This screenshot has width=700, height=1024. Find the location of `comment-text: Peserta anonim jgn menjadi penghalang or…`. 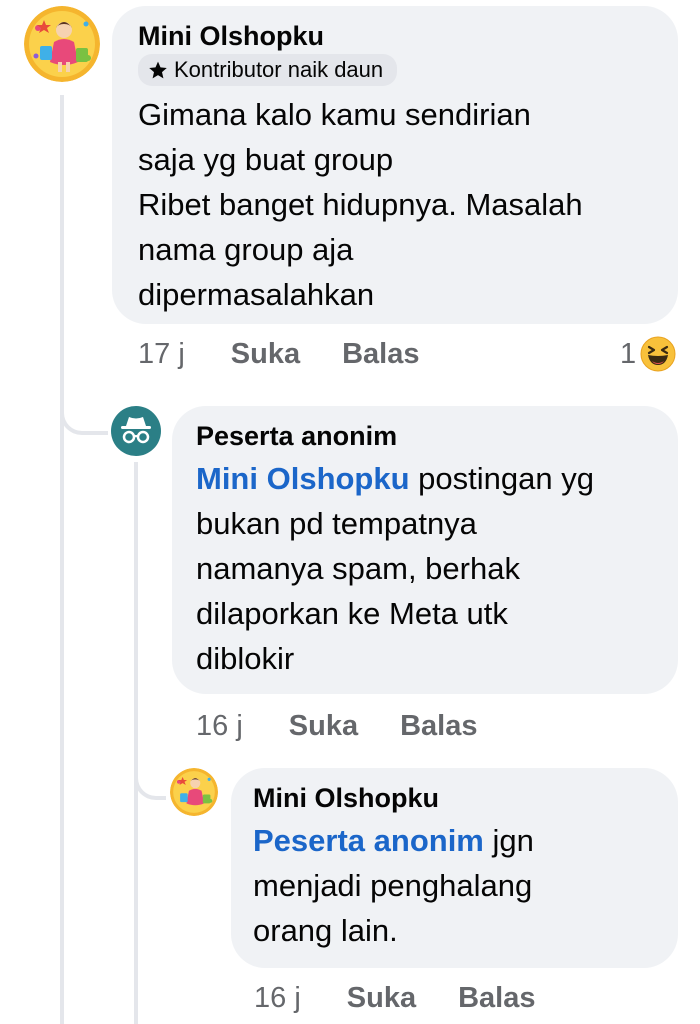

comment-text: Peserta anonim jgn menjadi penghalang or… is located at coordinates (454, 885).